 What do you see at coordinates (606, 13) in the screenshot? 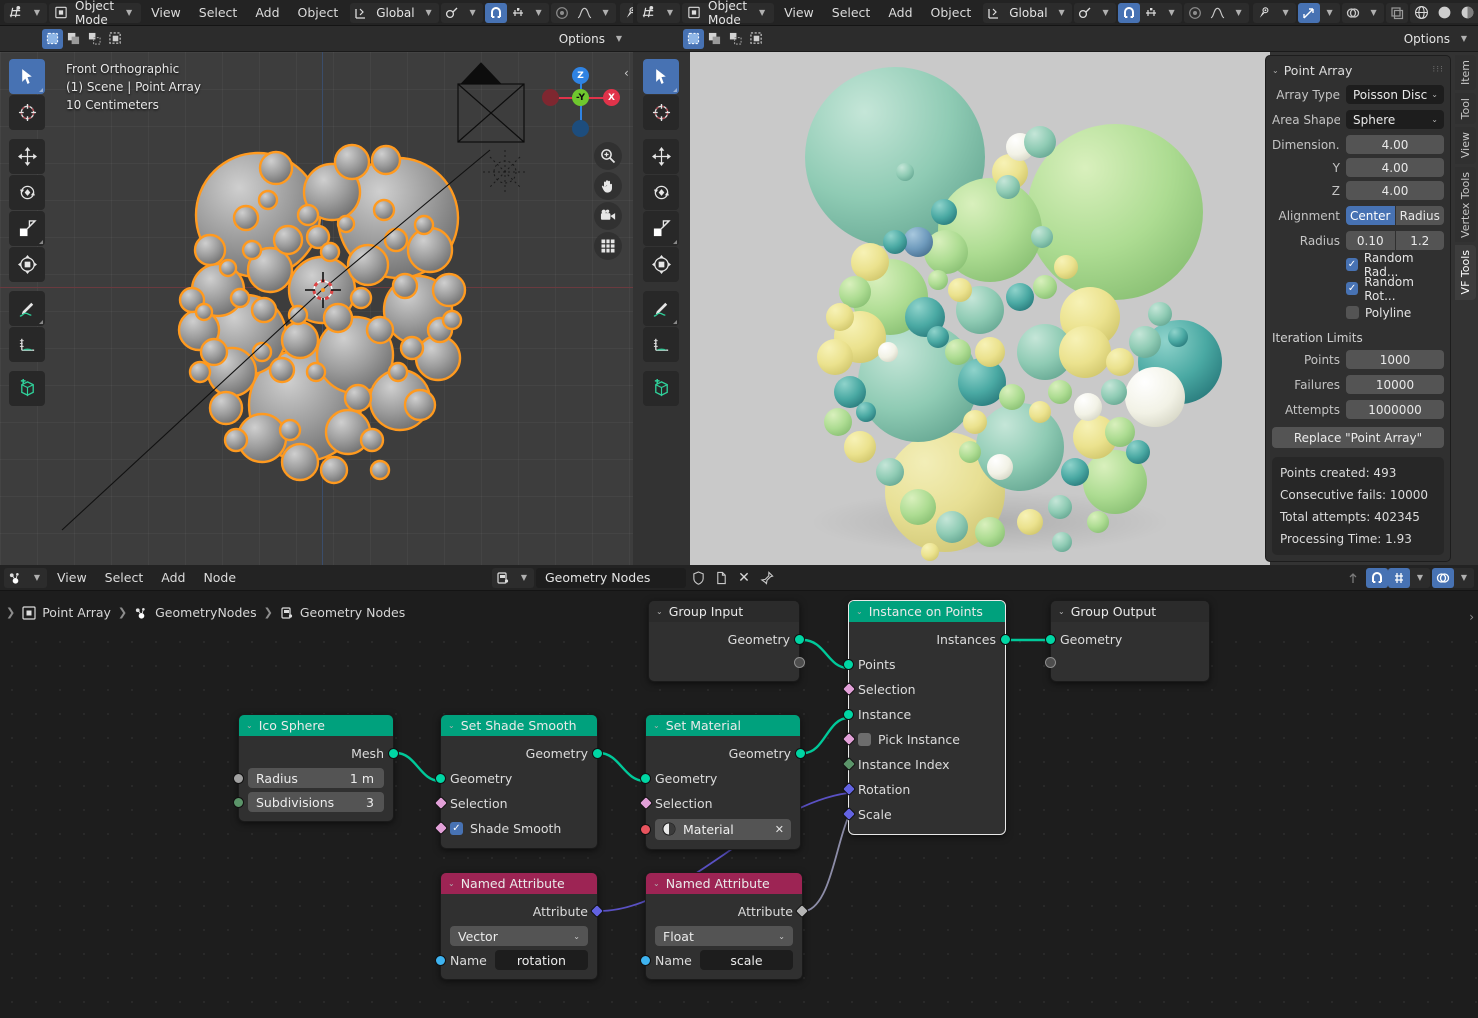
I see `falloff-chevron: ▼` at bounding box center [606, 13].